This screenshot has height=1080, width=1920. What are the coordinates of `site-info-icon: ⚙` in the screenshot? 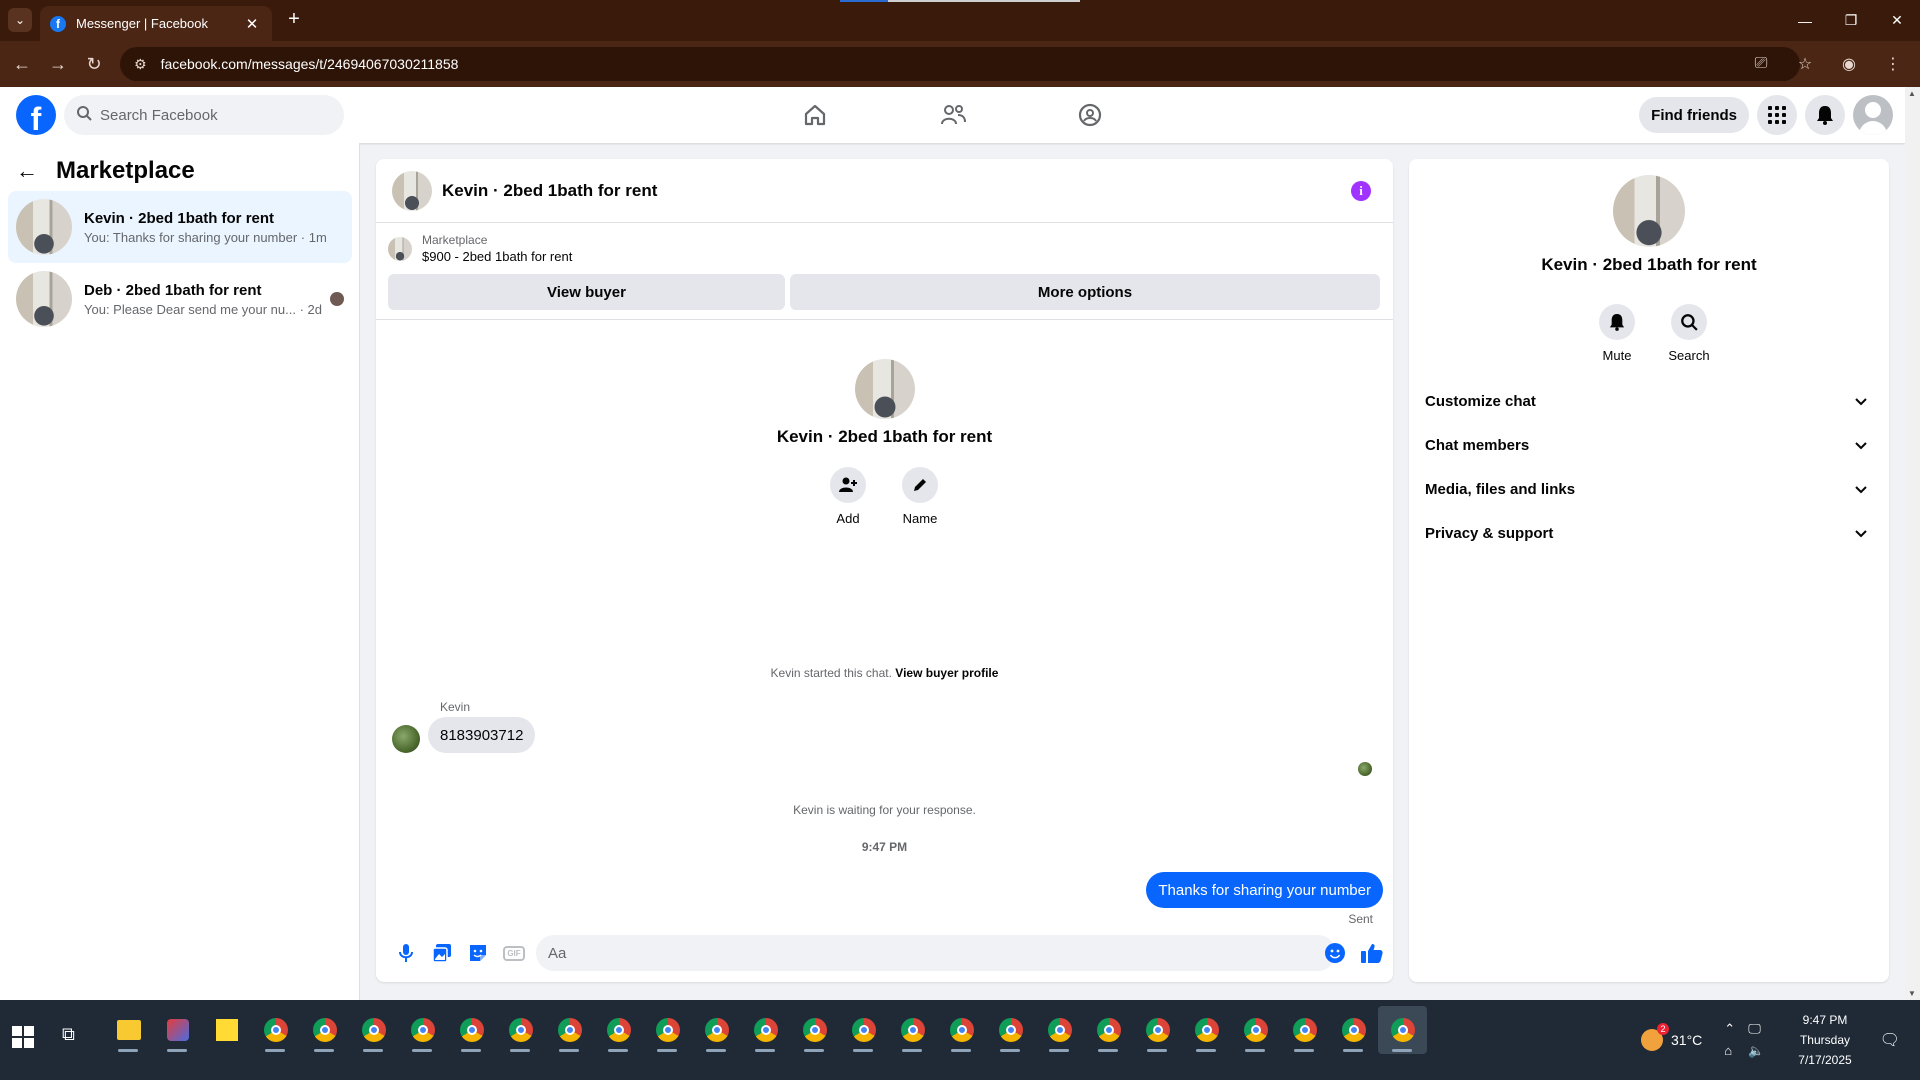 It's located at (140, 64).